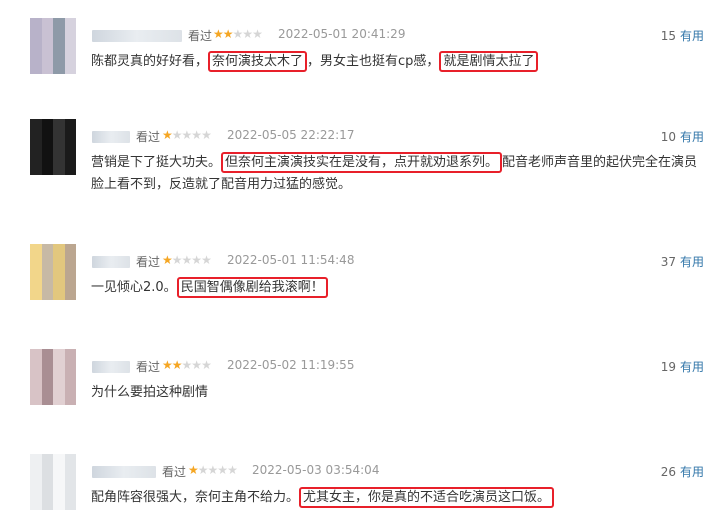 The height and width of the screenshot is (522, 726). I want to click on text-segment: 陈都灵真的好好看，, so click(150, 61).